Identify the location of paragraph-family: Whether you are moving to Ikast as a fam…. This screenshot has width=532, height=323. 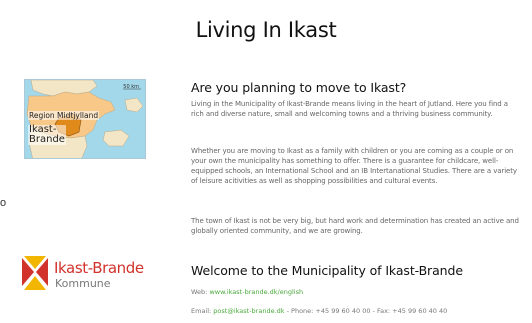
(354, 166).